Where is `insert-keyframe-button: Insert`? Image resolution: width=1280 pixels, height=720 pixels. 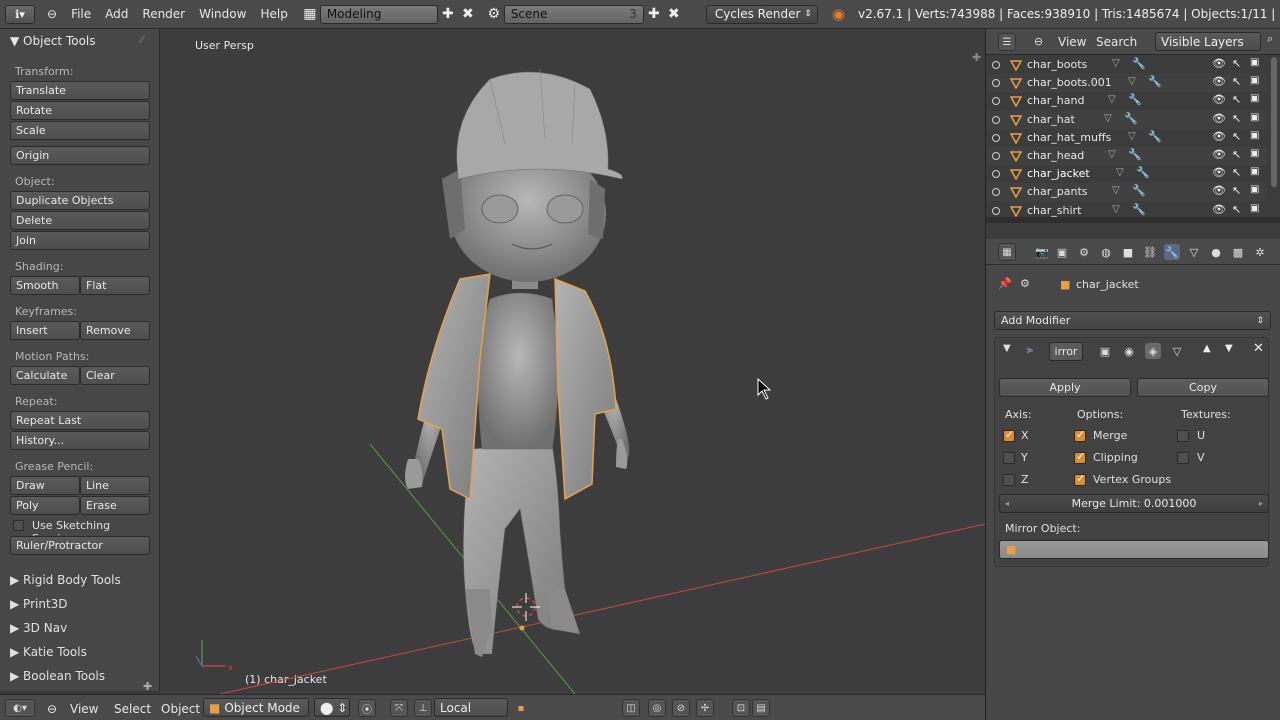
insert-keyframe-button: Insert is located at coordinates (45, 330).